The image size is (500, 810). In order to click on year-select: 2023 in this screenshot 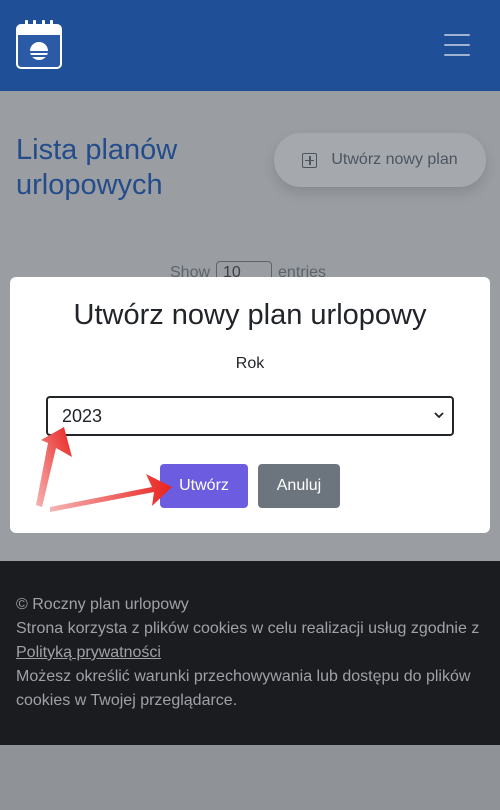, I will do `click(250, 416)`.